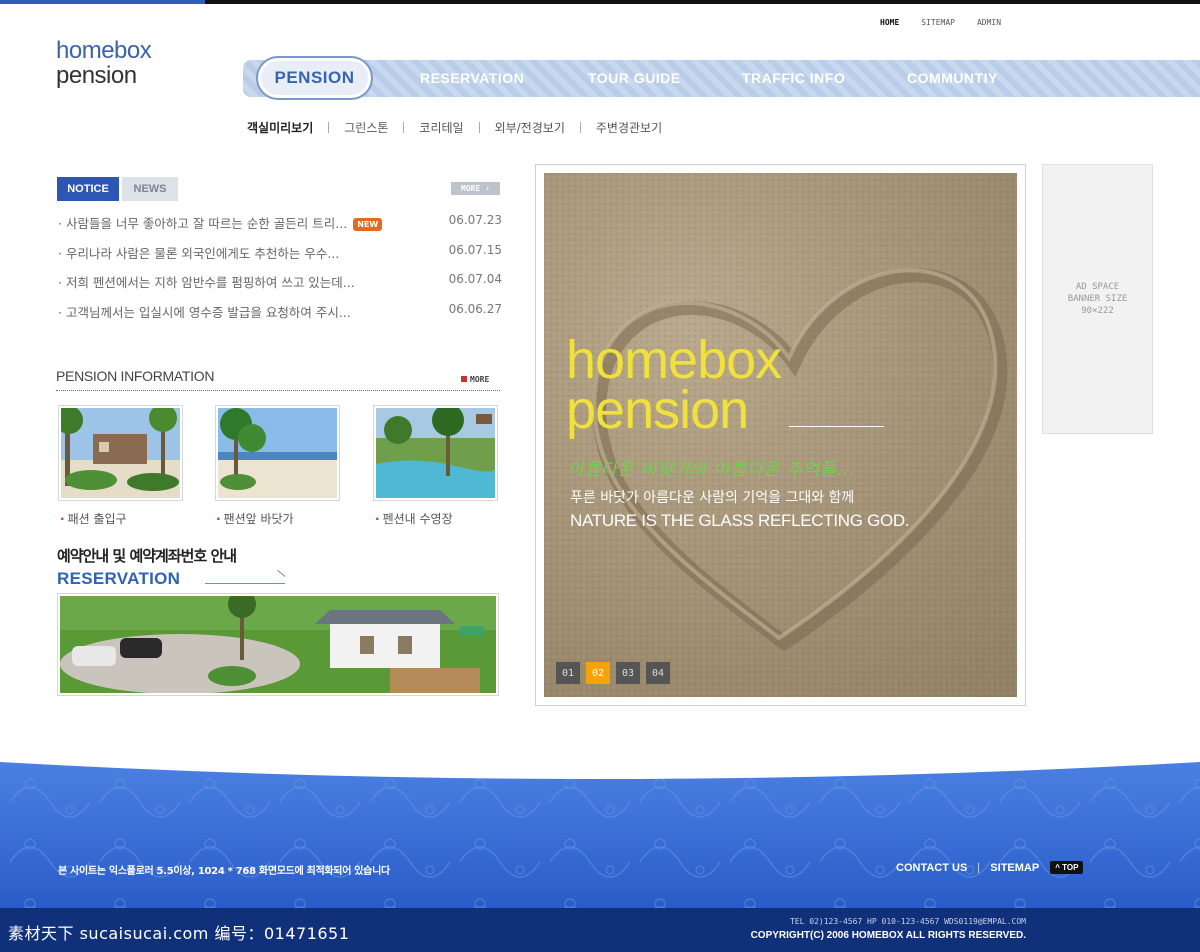  Describe the element at coordinates (245, 583) in the screenshot. I see `arrow-icon` at that location.